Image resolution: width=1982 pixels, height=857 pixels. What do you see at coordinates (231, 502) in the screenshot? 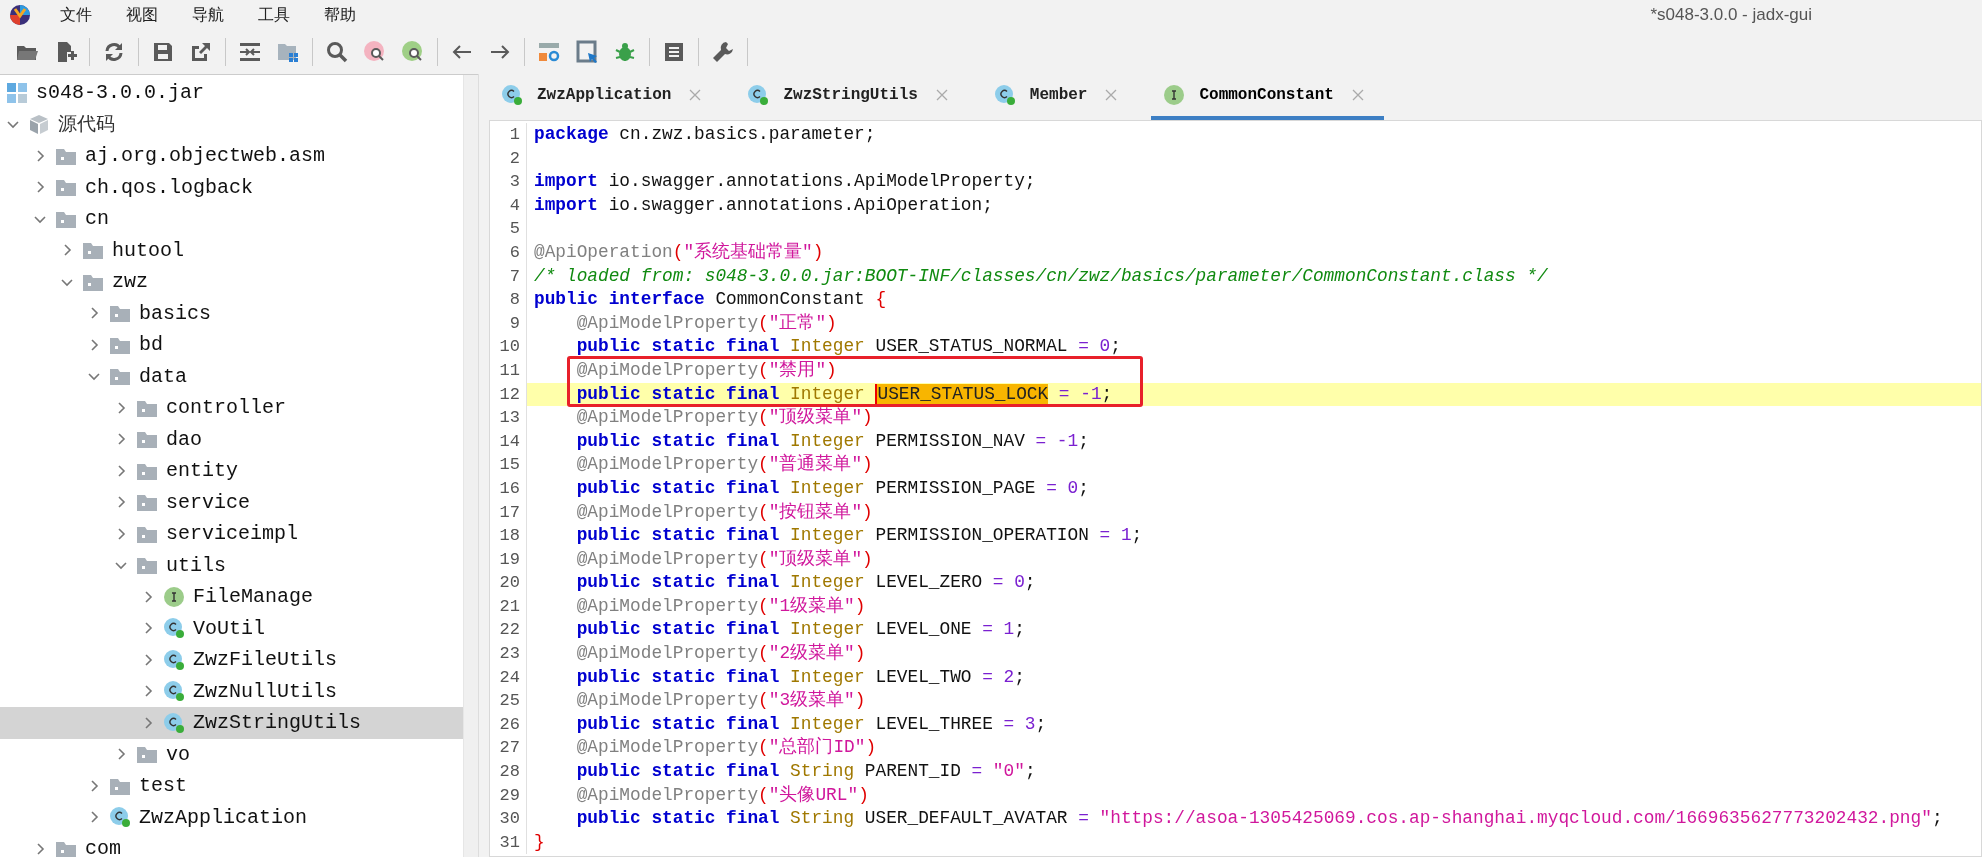
I see `tree-item: service` at bounding box center [231, 502].